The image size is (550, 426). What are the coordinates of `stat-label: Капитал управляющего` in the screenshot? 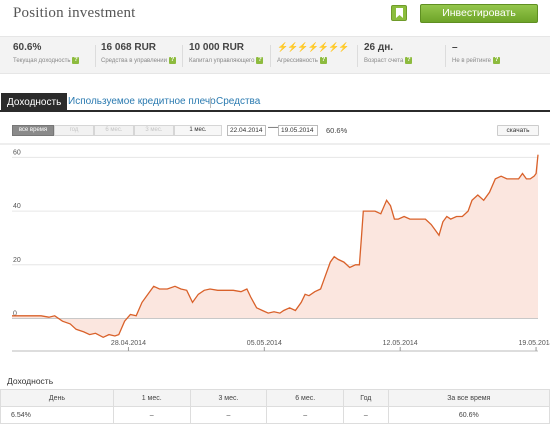 It's located at (222, 61).